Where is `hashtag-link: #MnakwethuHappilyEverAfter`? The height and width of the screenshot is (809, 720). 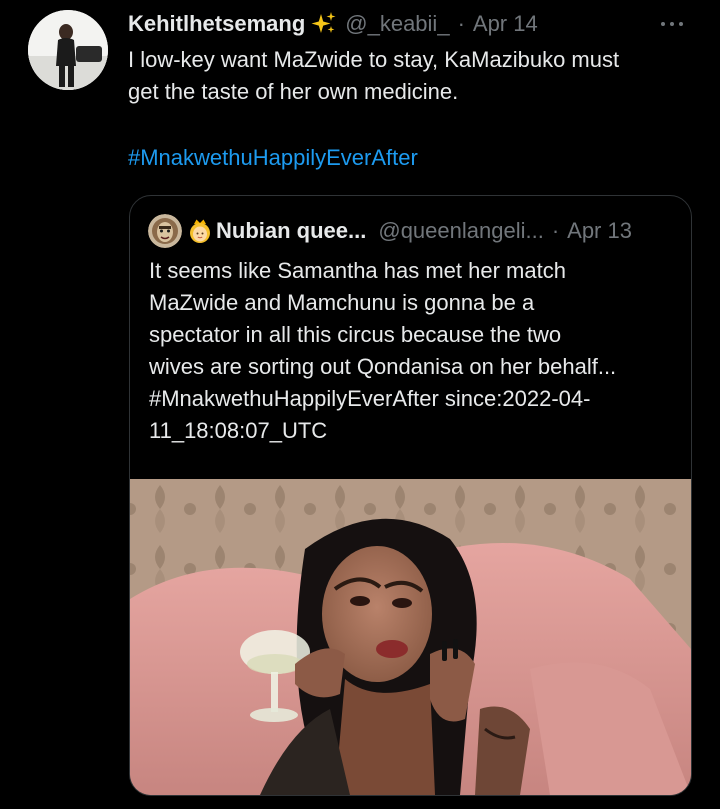 hashtag-link: #MnakwethuHappilyEverAfter is located at coordinates (273, 158).